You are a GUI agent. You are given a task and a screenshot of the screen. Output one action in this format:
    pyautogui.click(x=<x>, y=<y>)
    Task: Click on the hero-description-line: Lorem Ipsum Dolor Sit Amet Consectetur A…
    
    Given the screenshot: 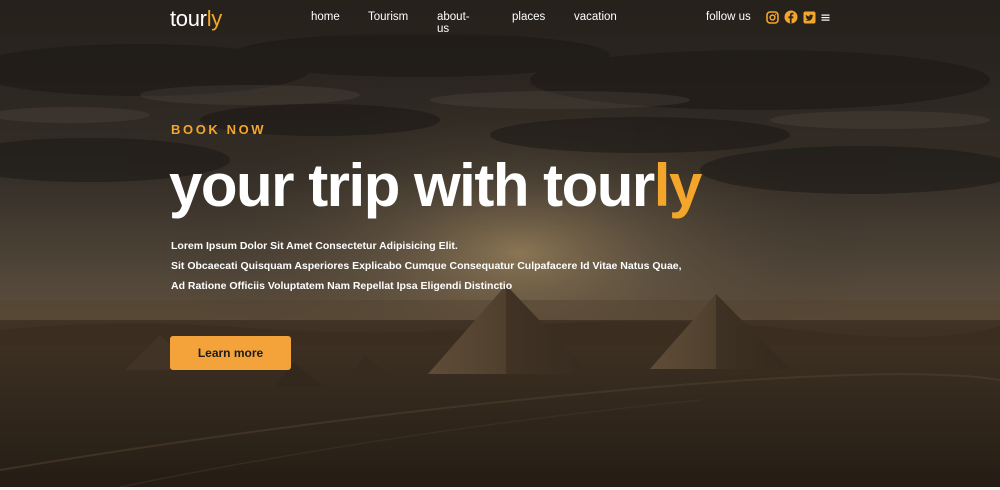 What is the action you would take?
    pyautogui.click(x=314, y=246)
    